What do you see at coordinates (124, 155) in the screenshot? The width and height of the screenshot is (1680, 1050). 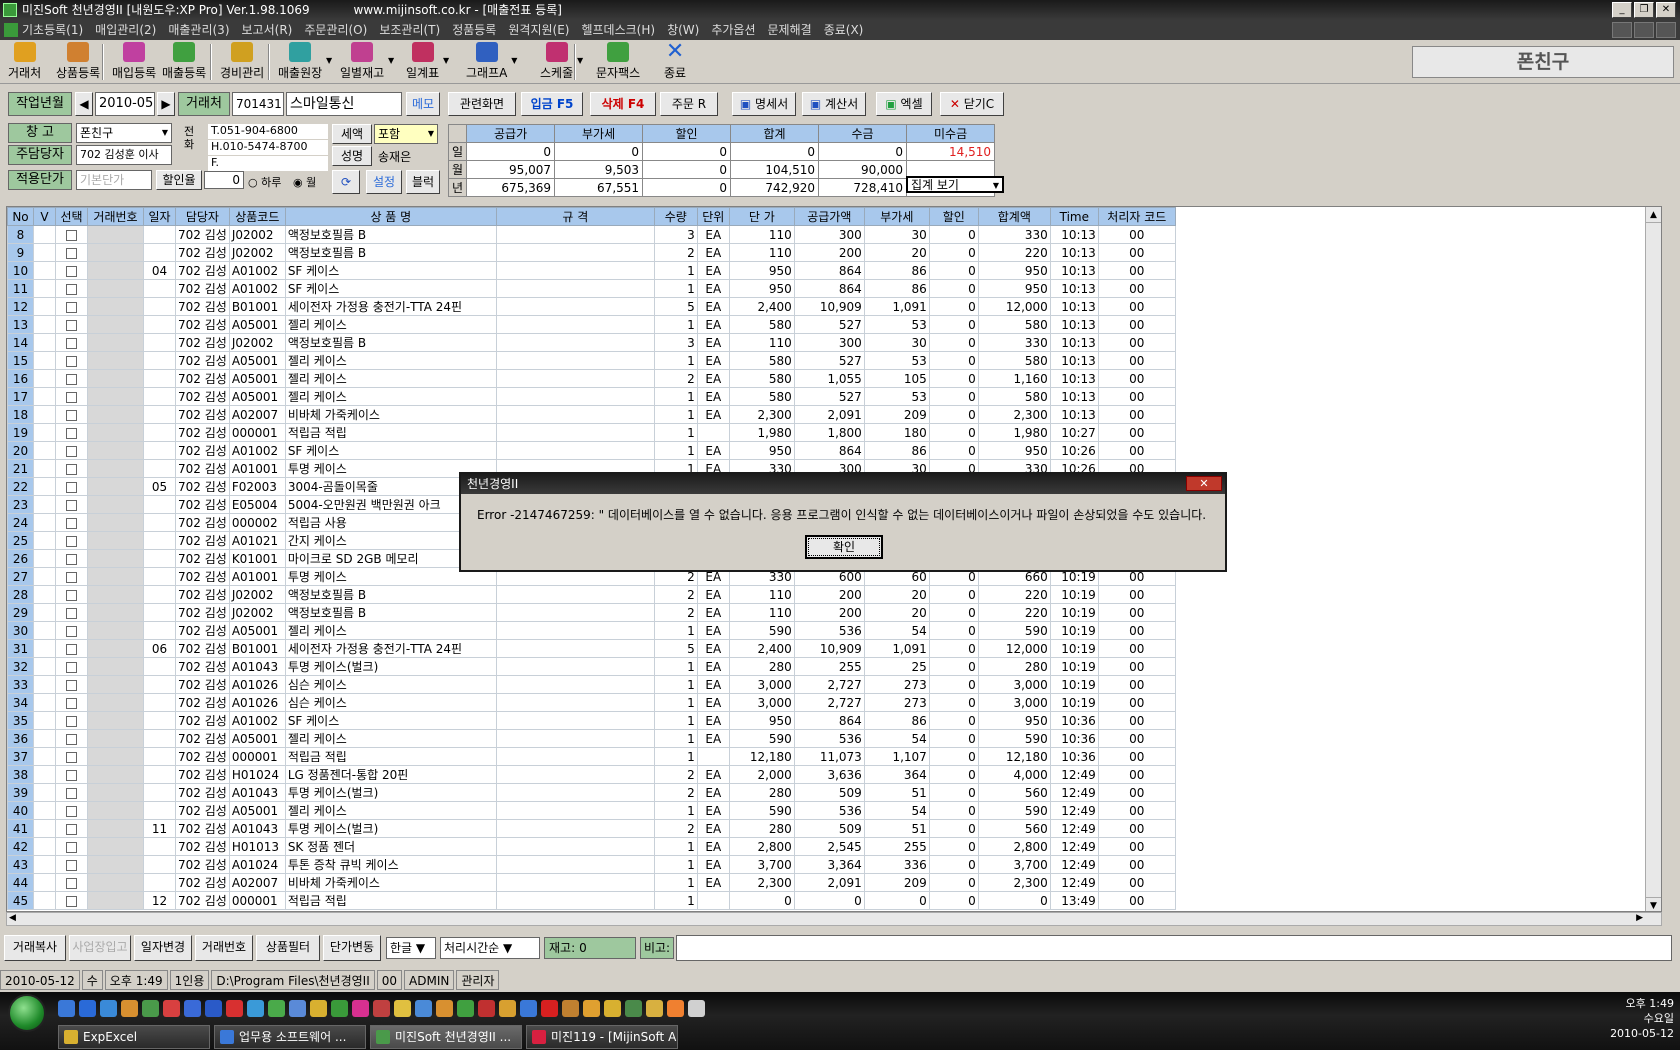 I see `manager-field: 702 김성훈 이사` at bounding box center [124, 155].